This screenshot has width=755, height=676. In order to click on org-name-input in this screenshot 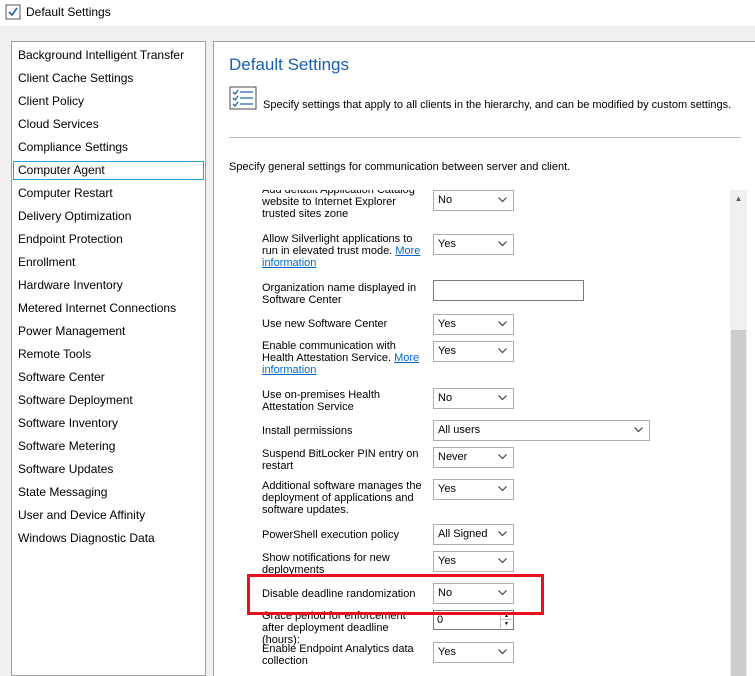, I will do `click(508, 290)`.